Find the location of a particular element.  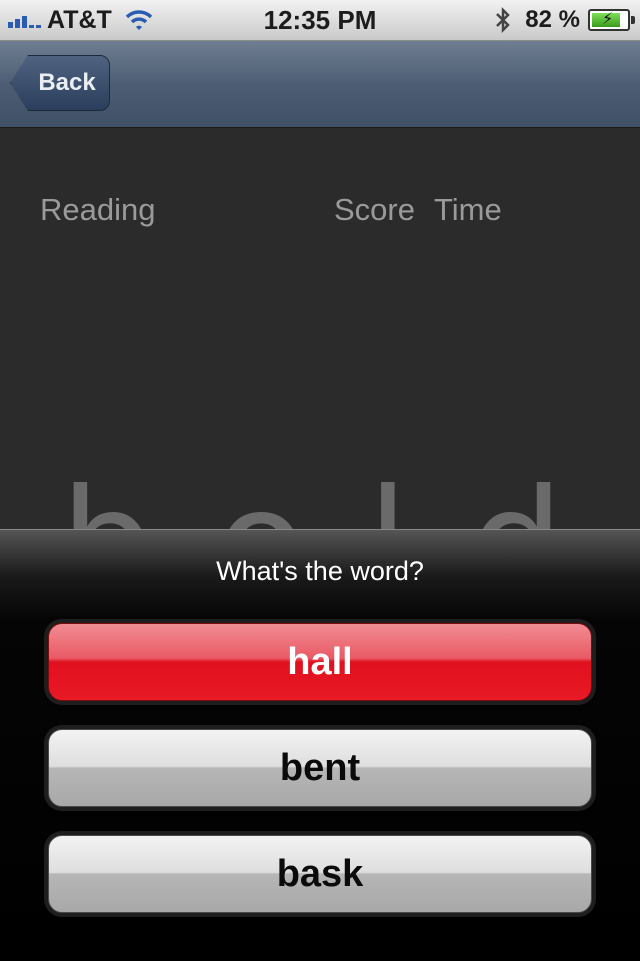

score-label: Score is located at coordinates (374, 209).